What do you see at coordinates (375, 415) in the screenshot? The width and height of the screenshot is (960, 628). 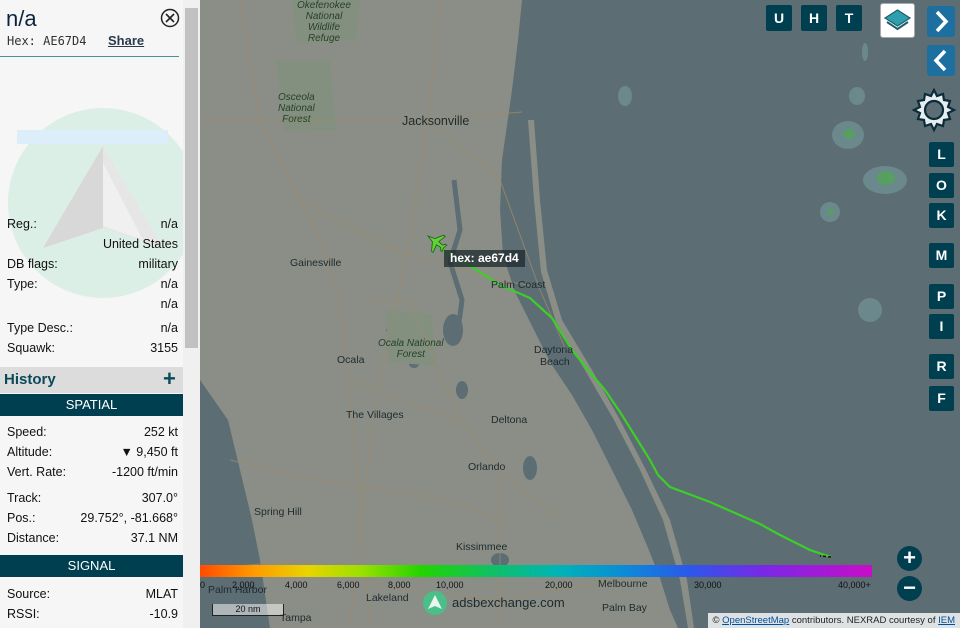 I see `city-label: The Villages` at bounding box center [375, 415].